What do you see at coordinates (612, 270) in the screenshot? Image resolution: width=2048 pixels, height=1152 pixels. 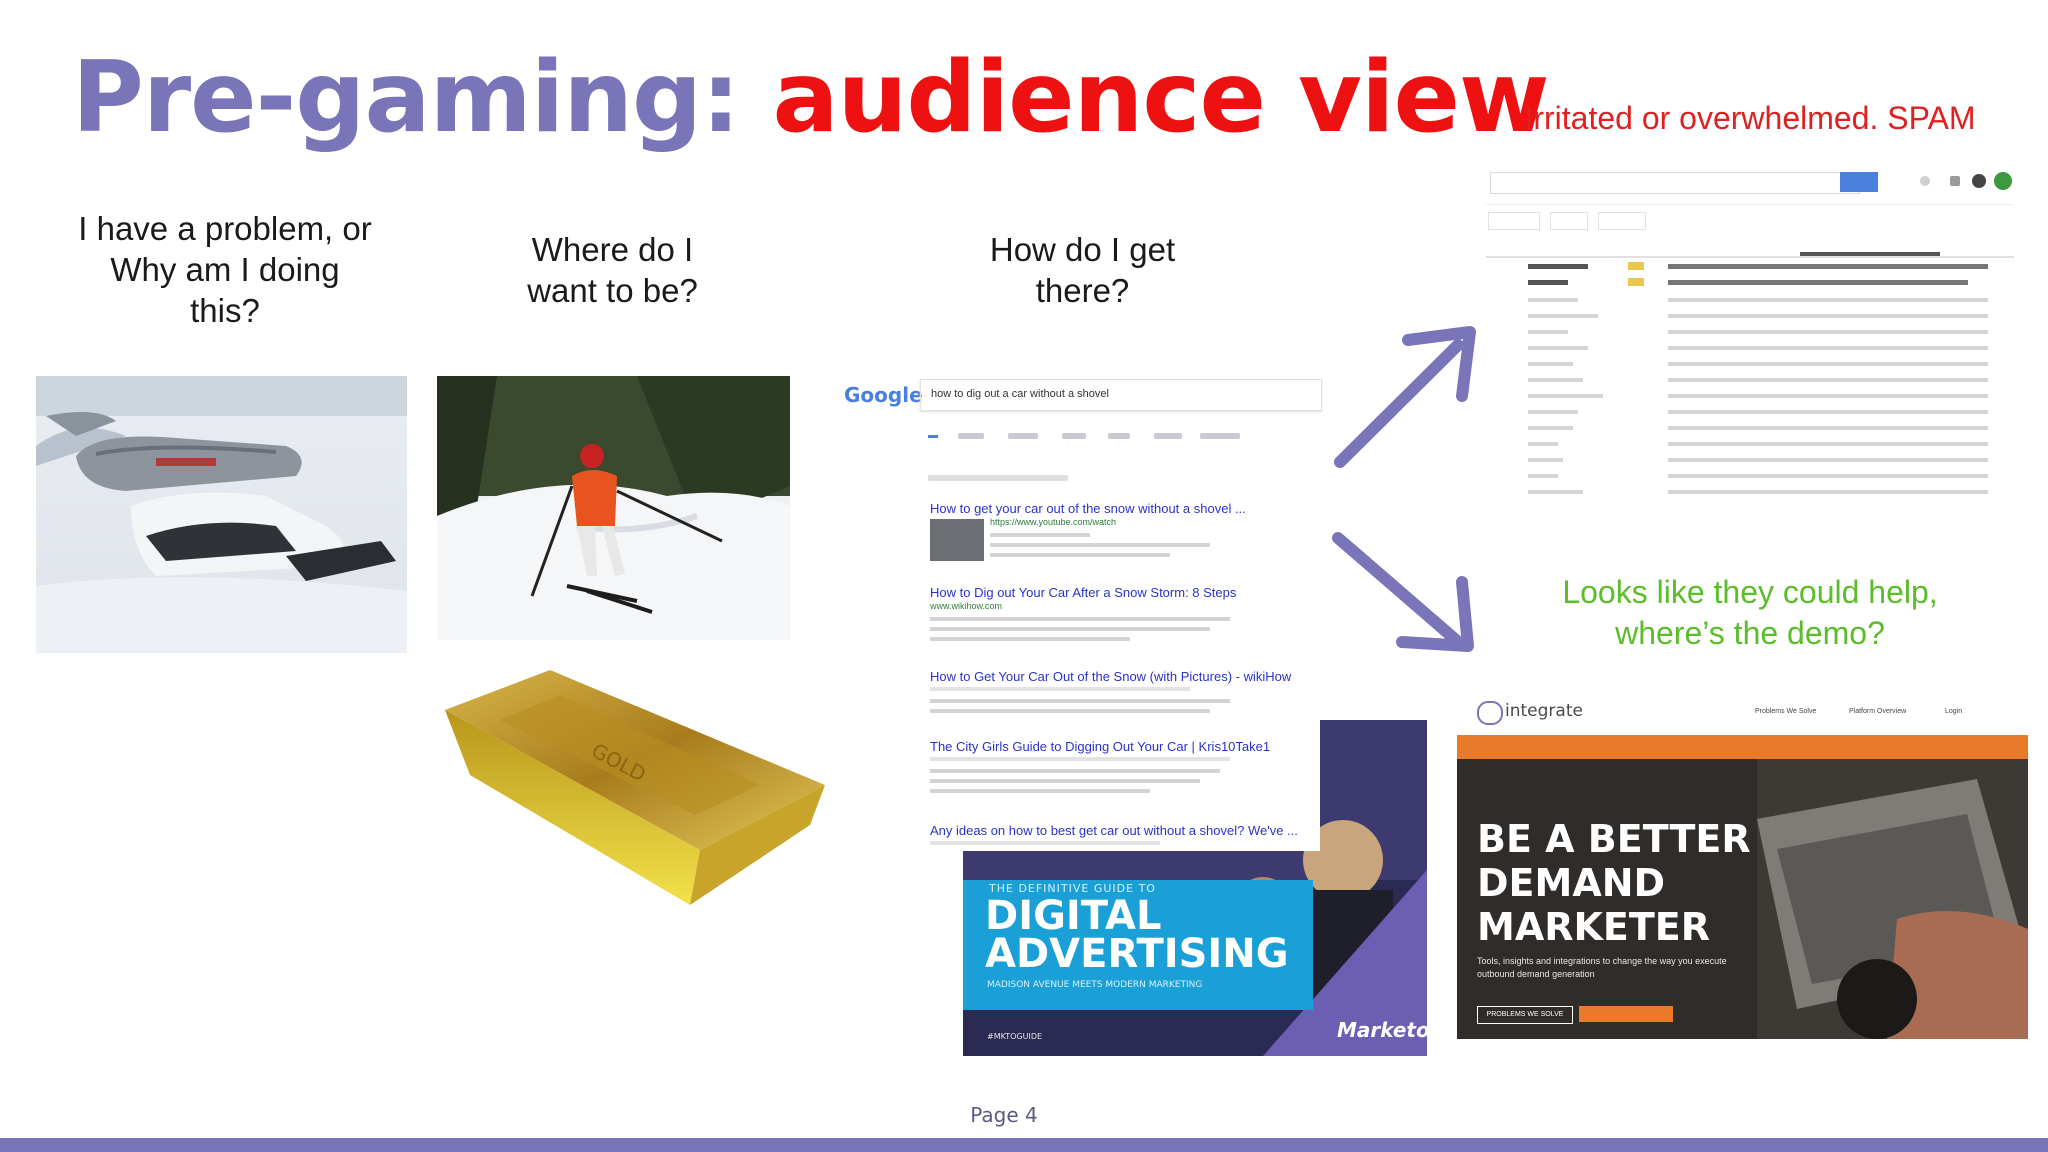 I see `question-goal: Where do I want to be?` at bounding box center [612, 270].